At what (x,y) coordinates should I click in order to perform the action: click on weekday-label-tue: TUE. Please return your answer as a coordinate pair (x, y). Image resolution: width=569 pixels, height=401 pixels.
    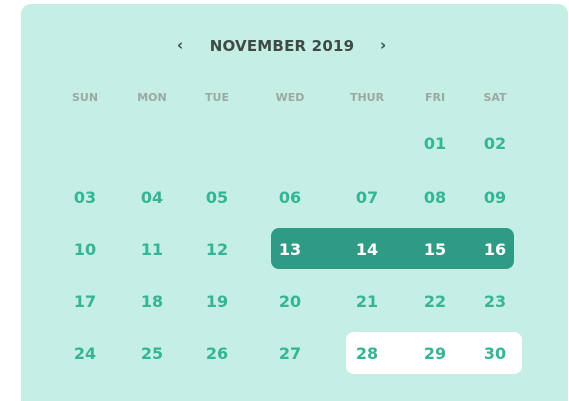
    Looking at the image, I should click on (217, 97).